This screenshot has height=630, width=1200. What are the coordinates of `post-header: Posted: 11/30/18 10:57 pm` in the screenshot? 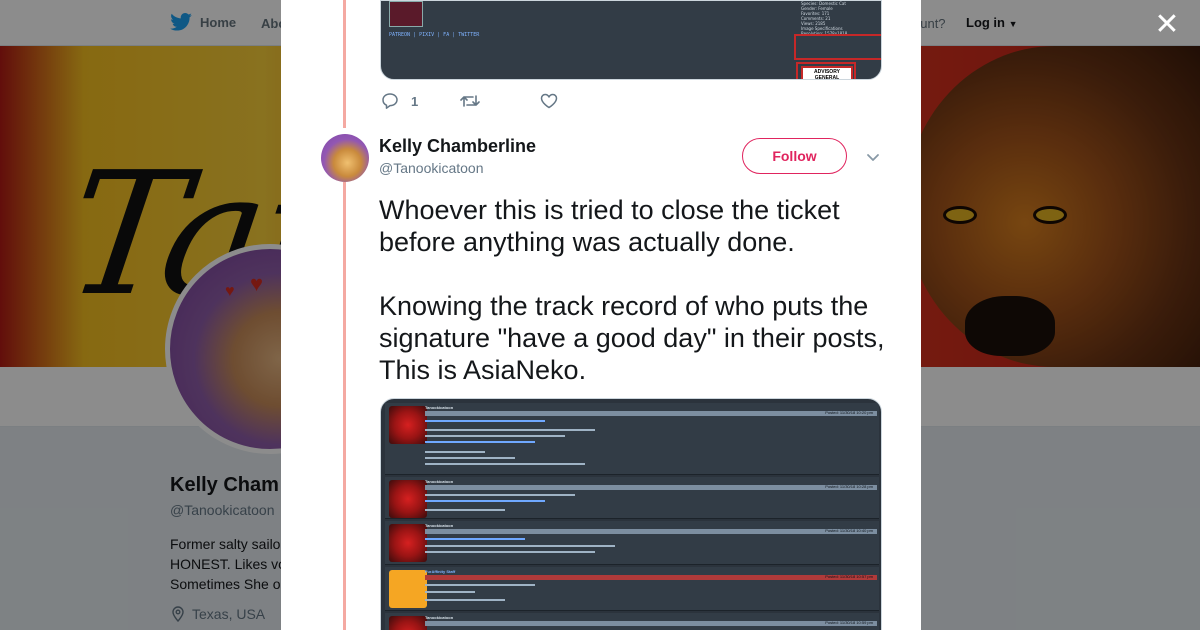 It's located at (651, 577).